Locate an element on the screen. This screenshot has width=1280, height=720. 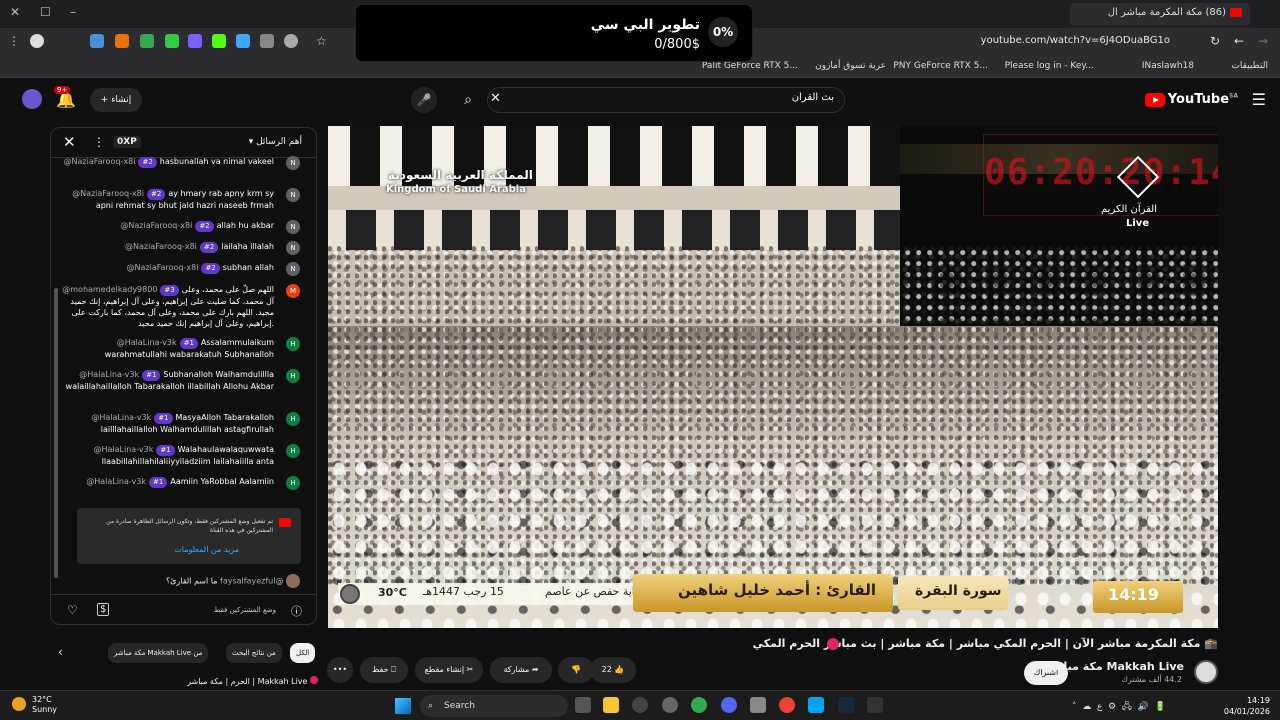
voice-search-mic-icon: 🎤 is located at coordinates (424, 100).